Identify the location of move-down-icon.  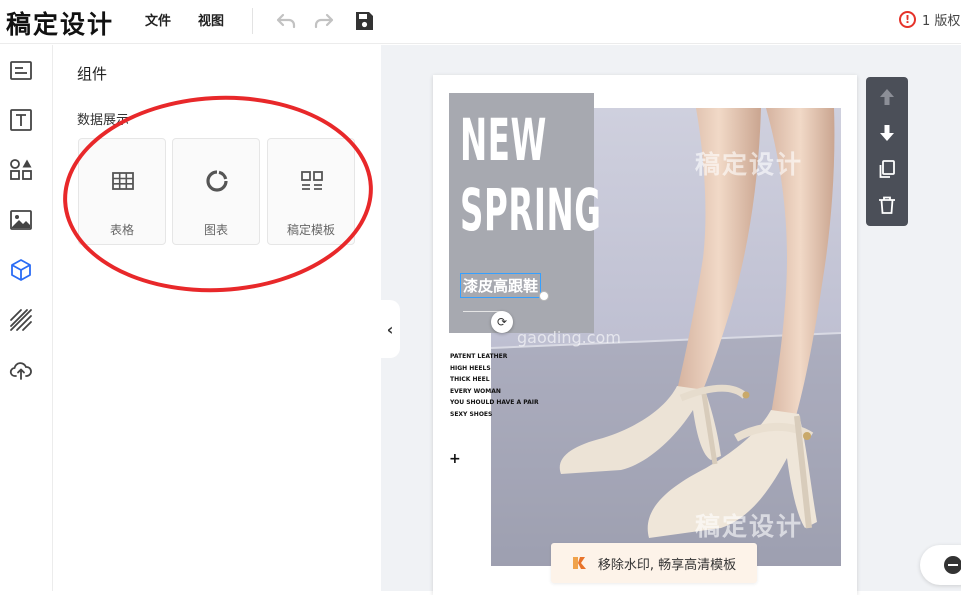
(887, 133).